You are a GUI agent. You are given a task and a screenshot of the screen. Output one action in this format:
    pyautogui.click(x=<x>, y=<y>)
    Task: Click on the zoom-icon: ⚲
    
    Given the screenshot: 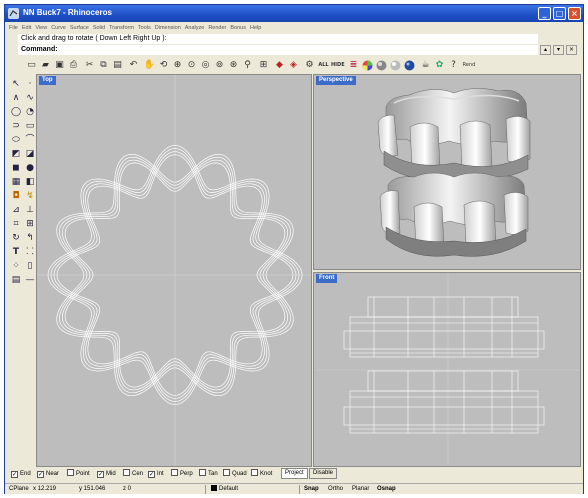 What is the action you would take?
    pyautogui.click(x=247, y=65)
    